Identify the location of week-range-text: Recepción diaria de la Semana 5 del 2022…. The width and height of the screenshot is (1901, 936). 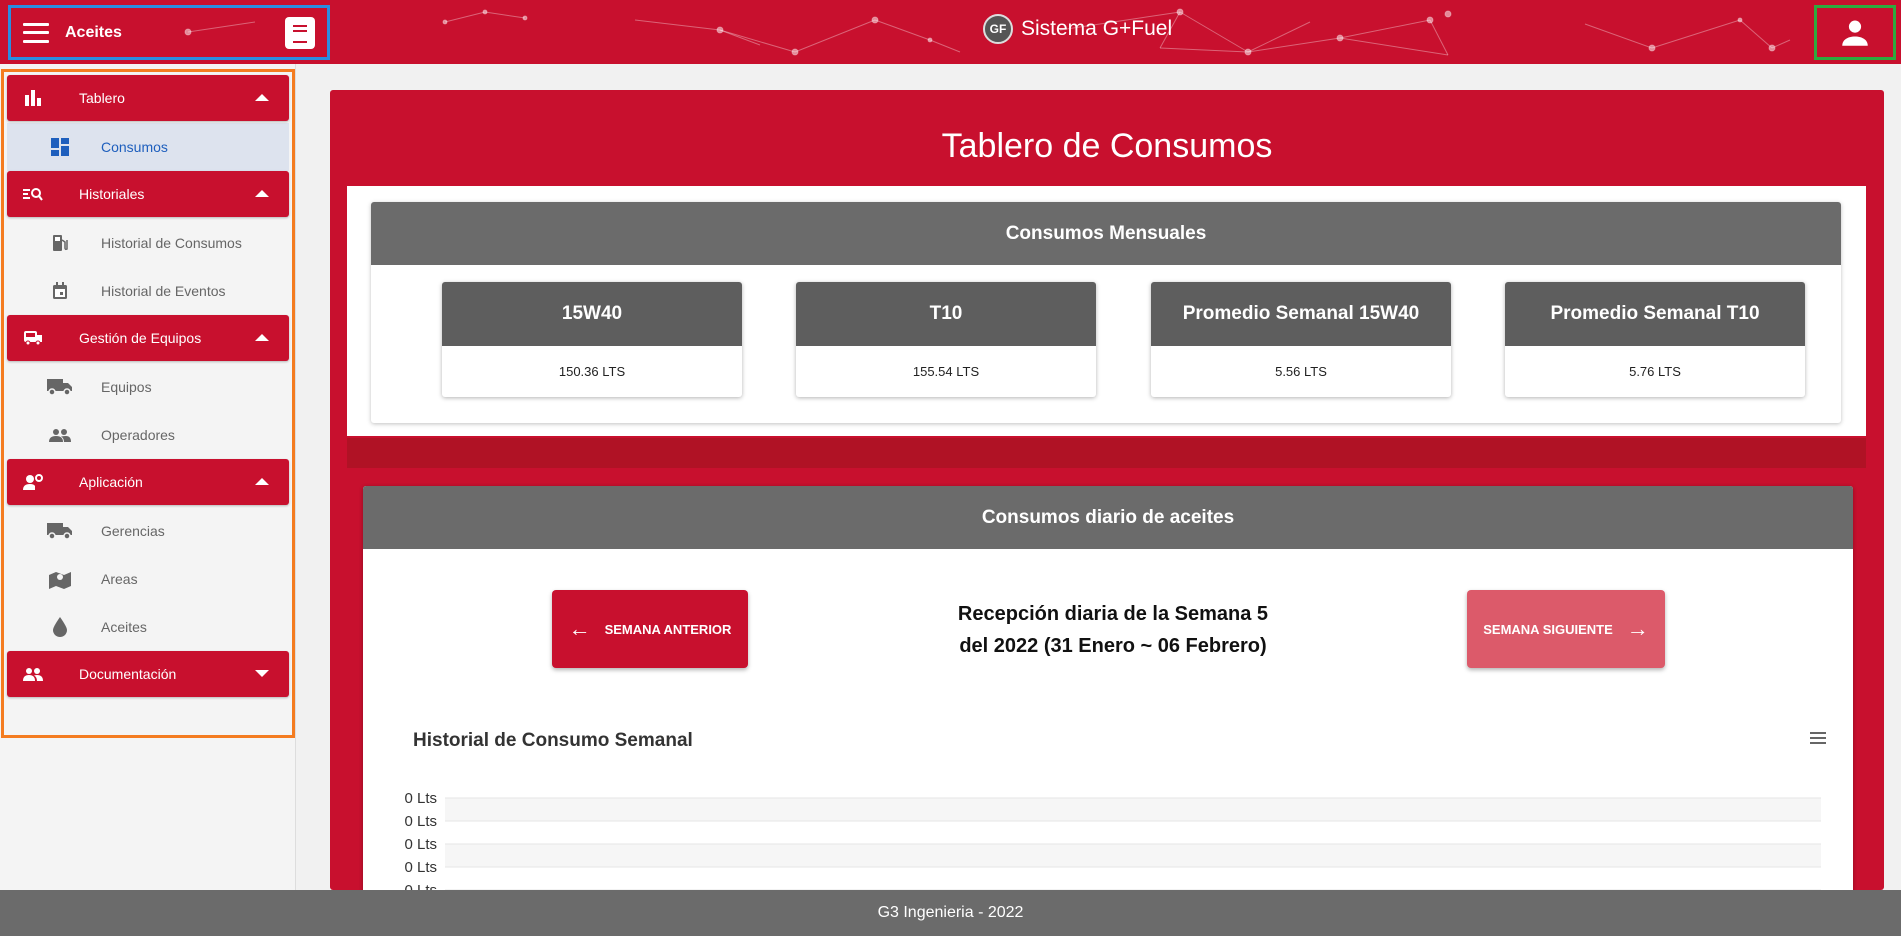
(1113, 630).